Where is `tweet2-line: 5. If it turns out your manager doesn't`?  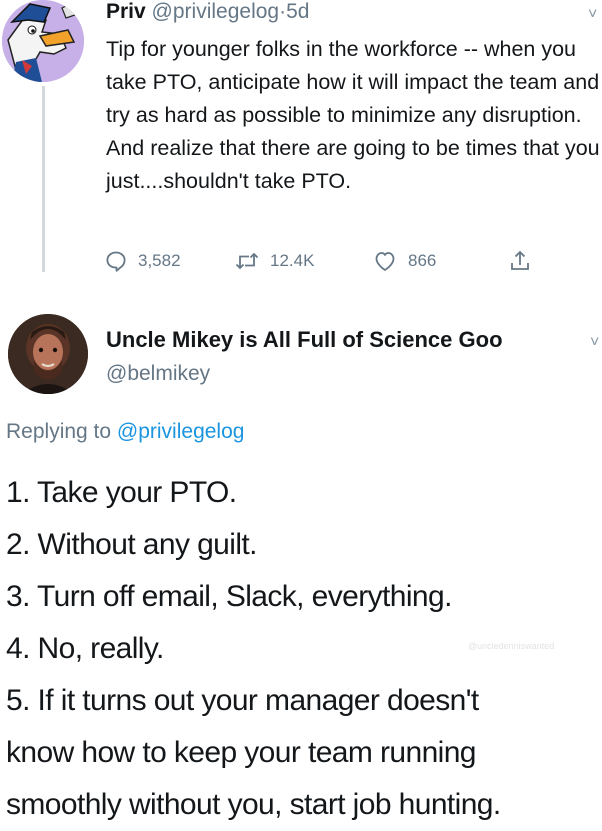
tweet2-line: 5. If it turns out your manager doesn't is located at coordinates (242, 700).